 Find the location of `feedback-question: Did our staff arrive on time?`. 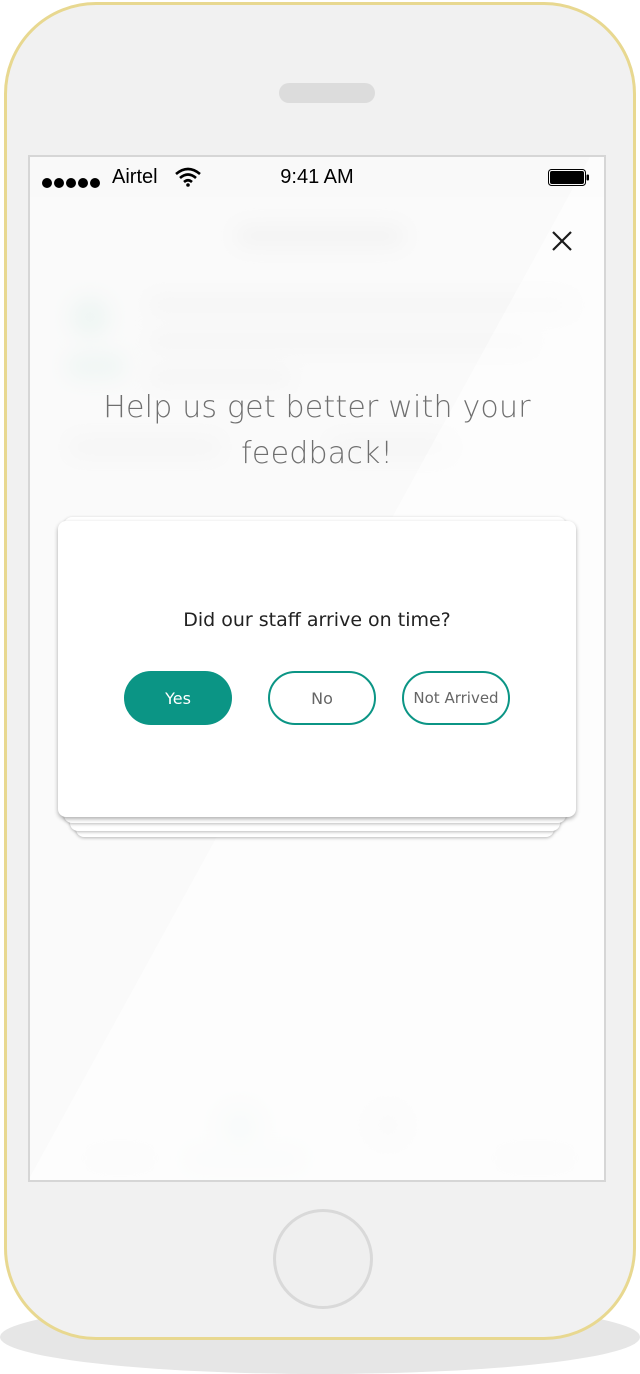

feedback-question: Did our staff arrive on time? is located at coordinates (317, 620).